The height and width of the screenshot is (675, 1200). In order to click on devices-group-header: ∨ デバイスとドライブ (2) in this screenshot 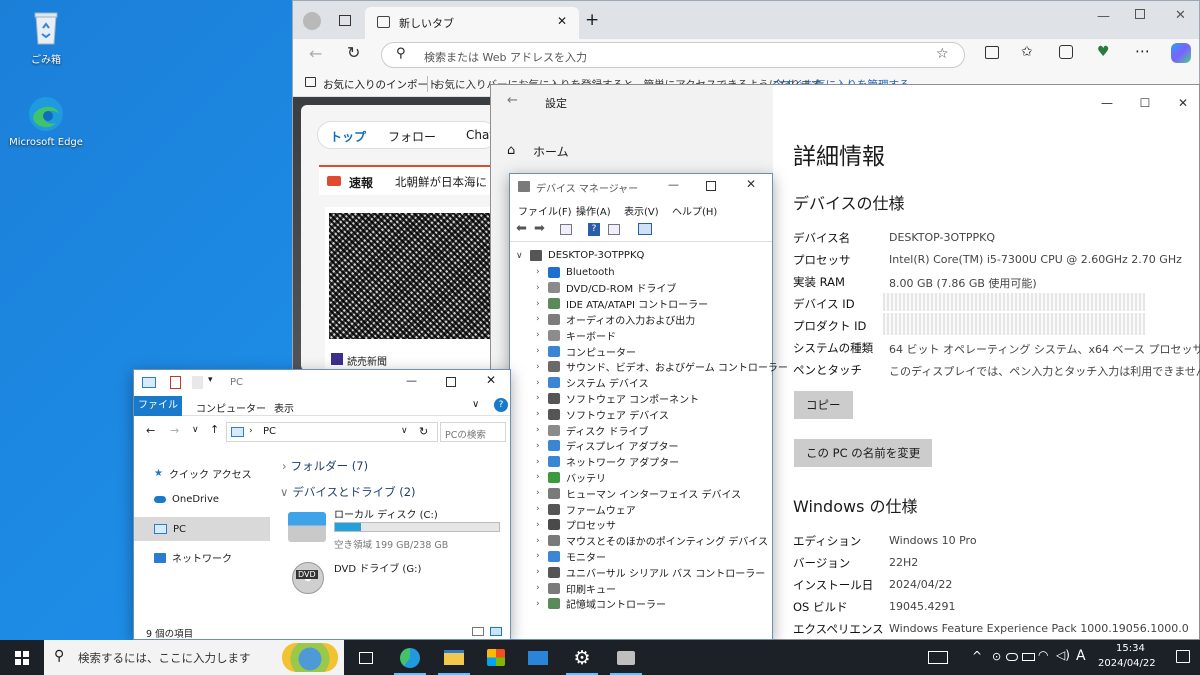, I will do `click(348, 492)`.